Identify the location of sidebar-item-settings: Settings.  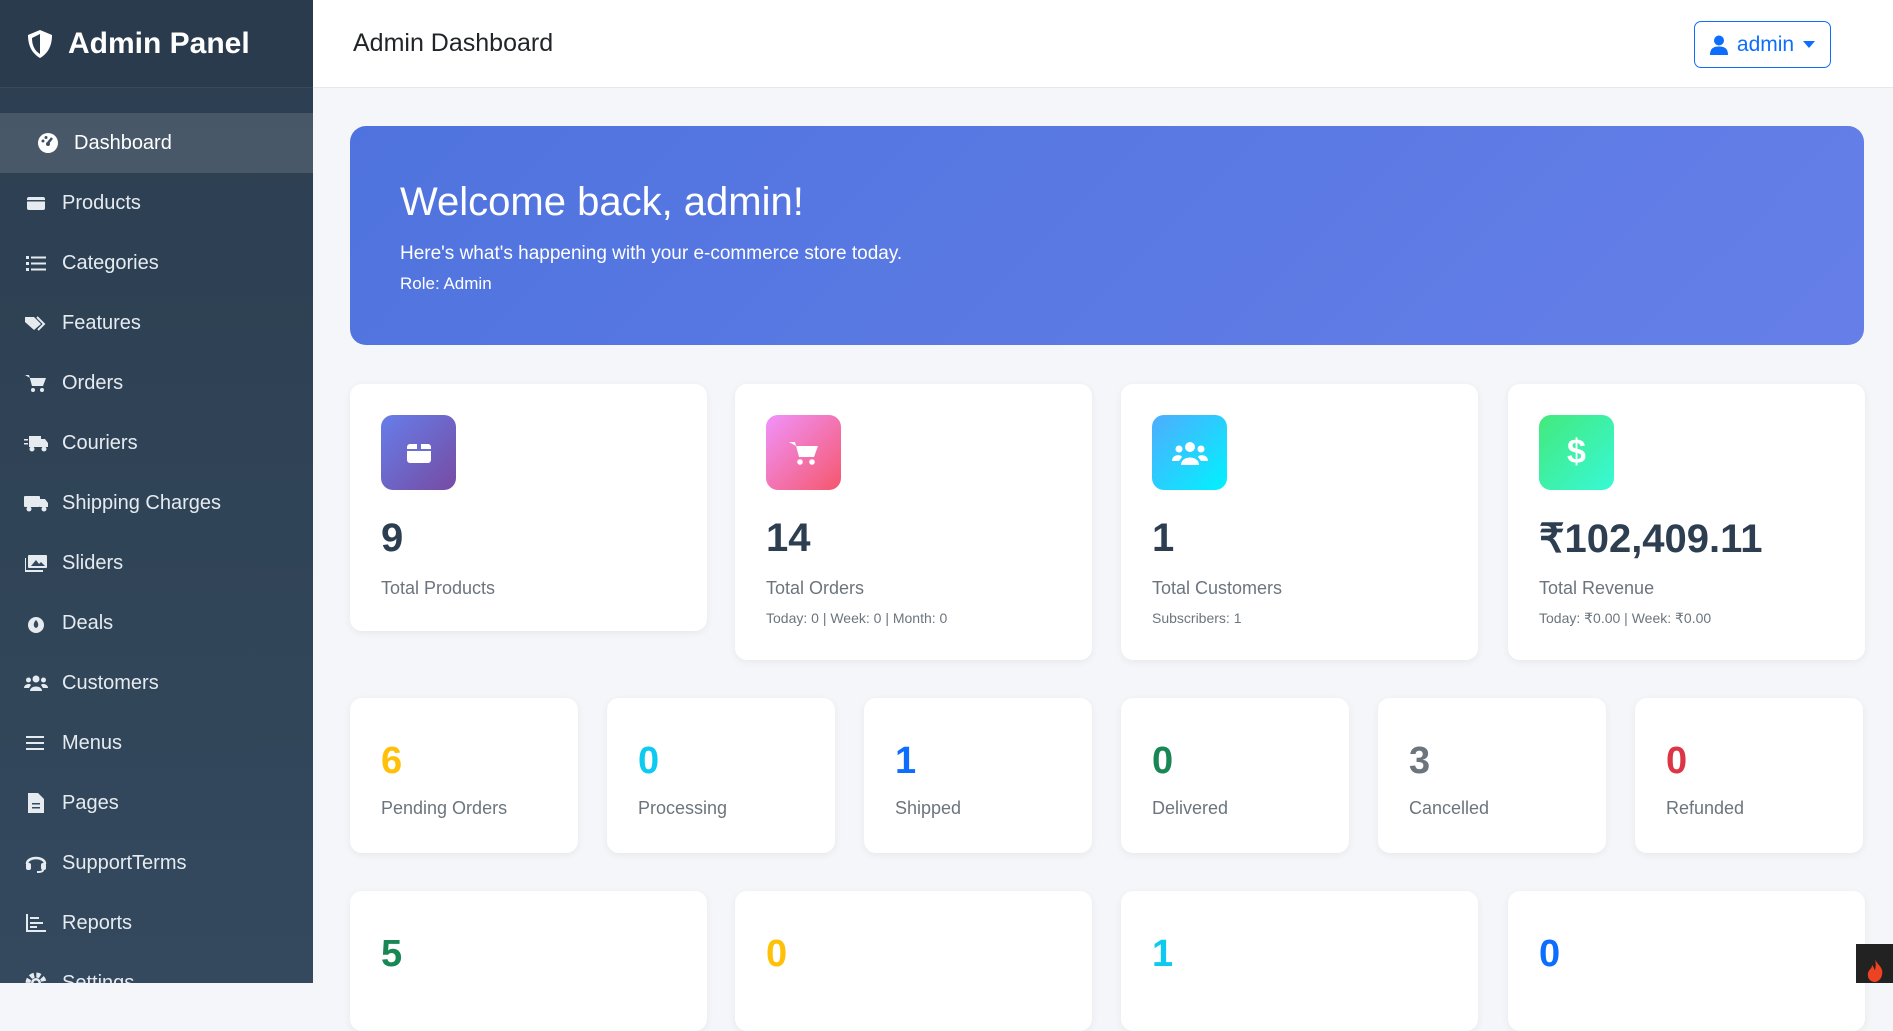
(156, 968).